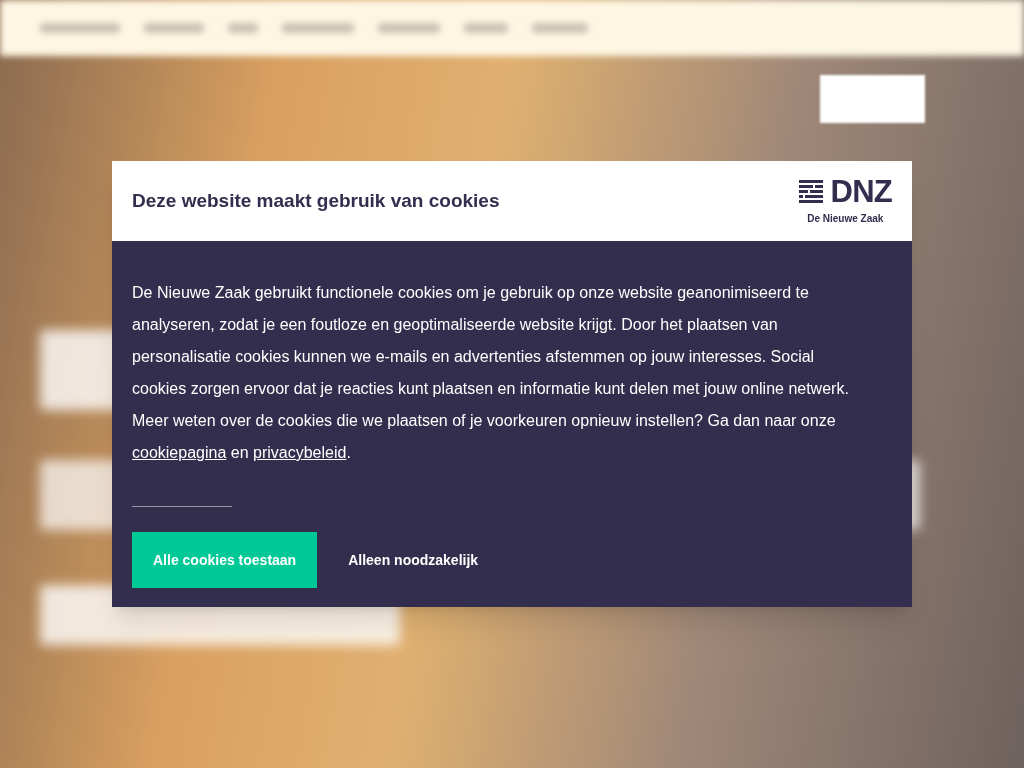 This screenshot has width=1024, height=768. What do you see at coordinates (810, 191) in the screenshot?
I see `stairs-logo-icon` at bounding box center [810, 191].